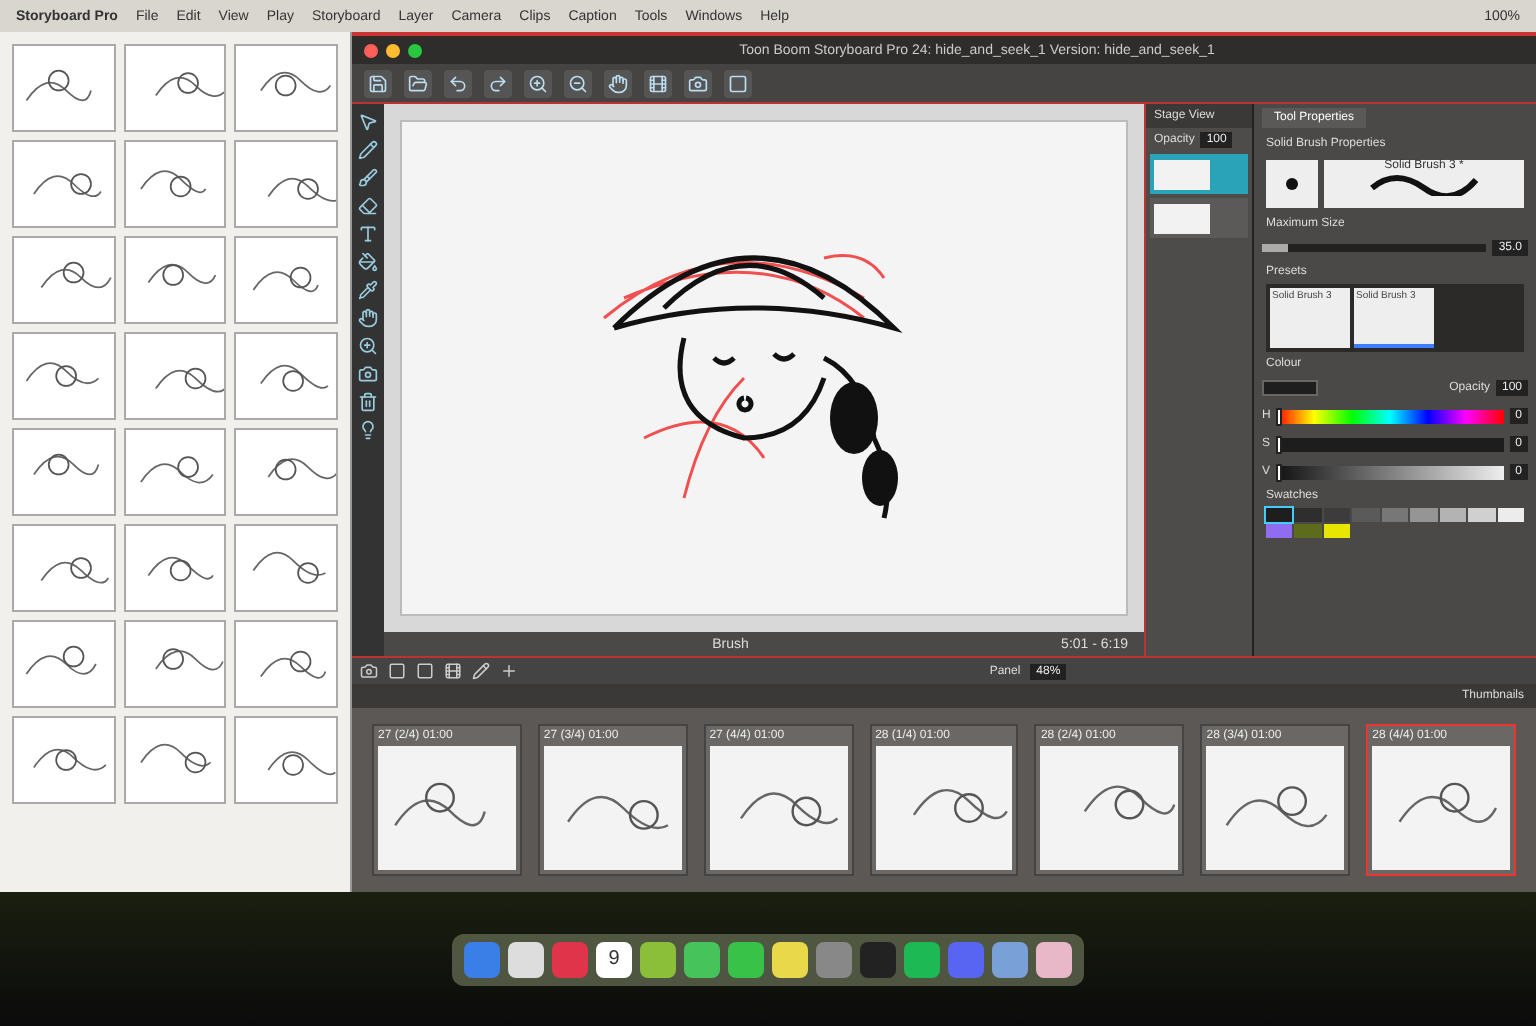 This screenshot has height=1026, width=1536. What do you see at coordinates (368, 402) in the screenshot?
I see `trash-icon` at bounding box center [368, 402].